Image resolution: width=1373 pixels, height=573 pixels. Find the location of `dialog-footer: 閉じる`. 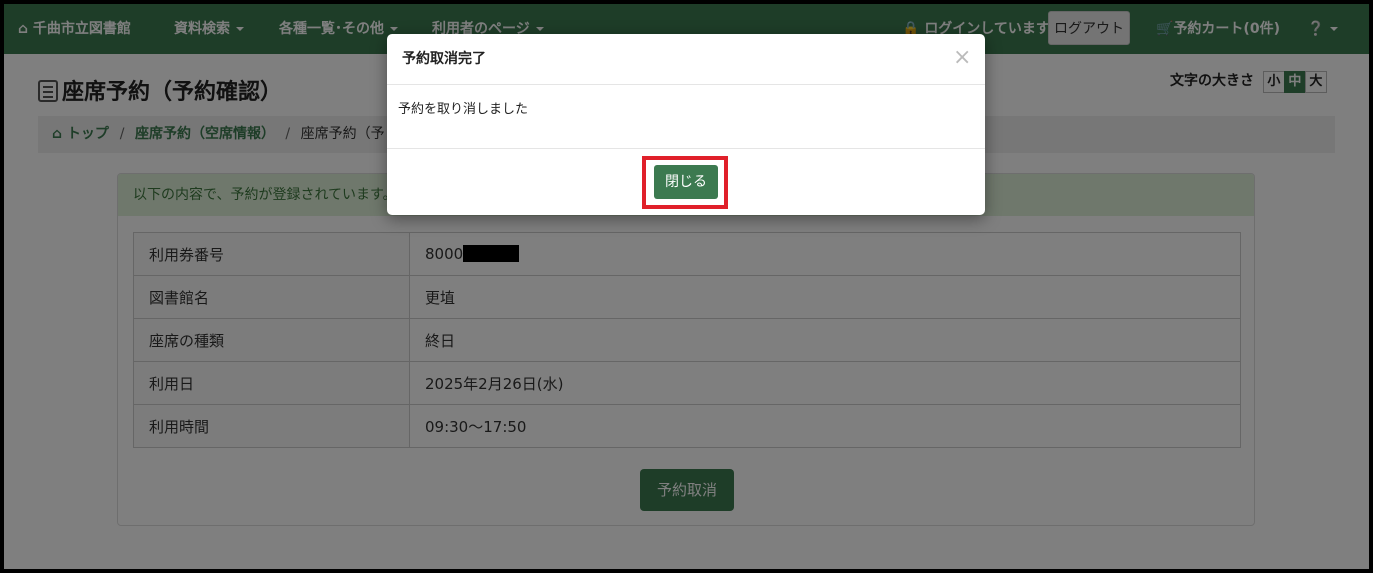

dialog-footer: 閉じる is located at coordinates (686, 182).